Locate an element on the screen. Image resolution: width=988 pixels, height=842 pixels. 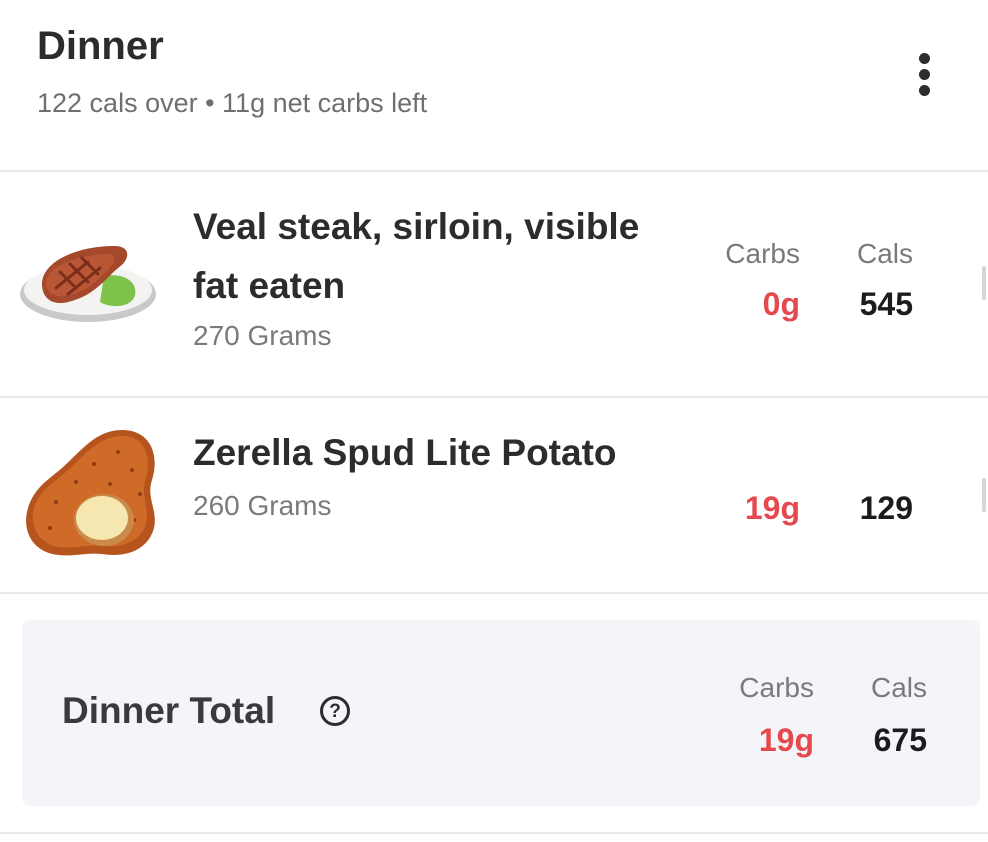
meal-summary: 122 cals over • 11g net carbs left is located at coordinates (232, 103).